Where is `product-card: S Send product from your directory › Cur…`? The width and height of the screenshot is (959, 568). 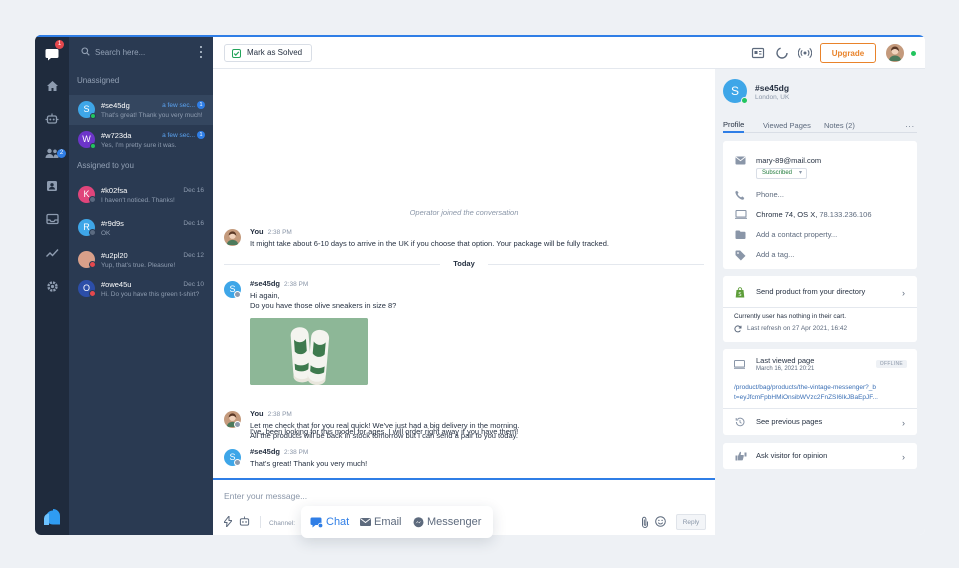 product-card: S Send product from your directory › Cur… is located at coordinates (820, 309).